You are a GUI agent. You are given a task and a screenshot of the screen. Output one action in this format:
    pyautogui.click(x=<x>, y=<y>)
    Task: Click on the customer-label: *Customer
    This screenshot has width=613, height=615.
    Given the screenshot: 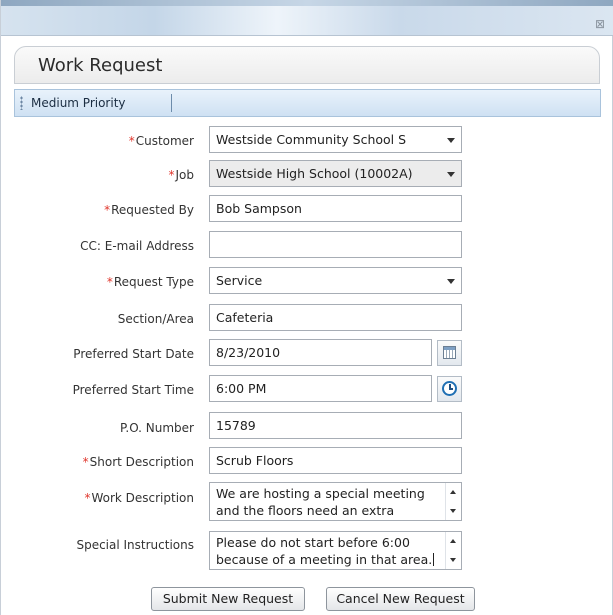 What is the action you would take?
    pyautogui.click(x=161, y=141)
    